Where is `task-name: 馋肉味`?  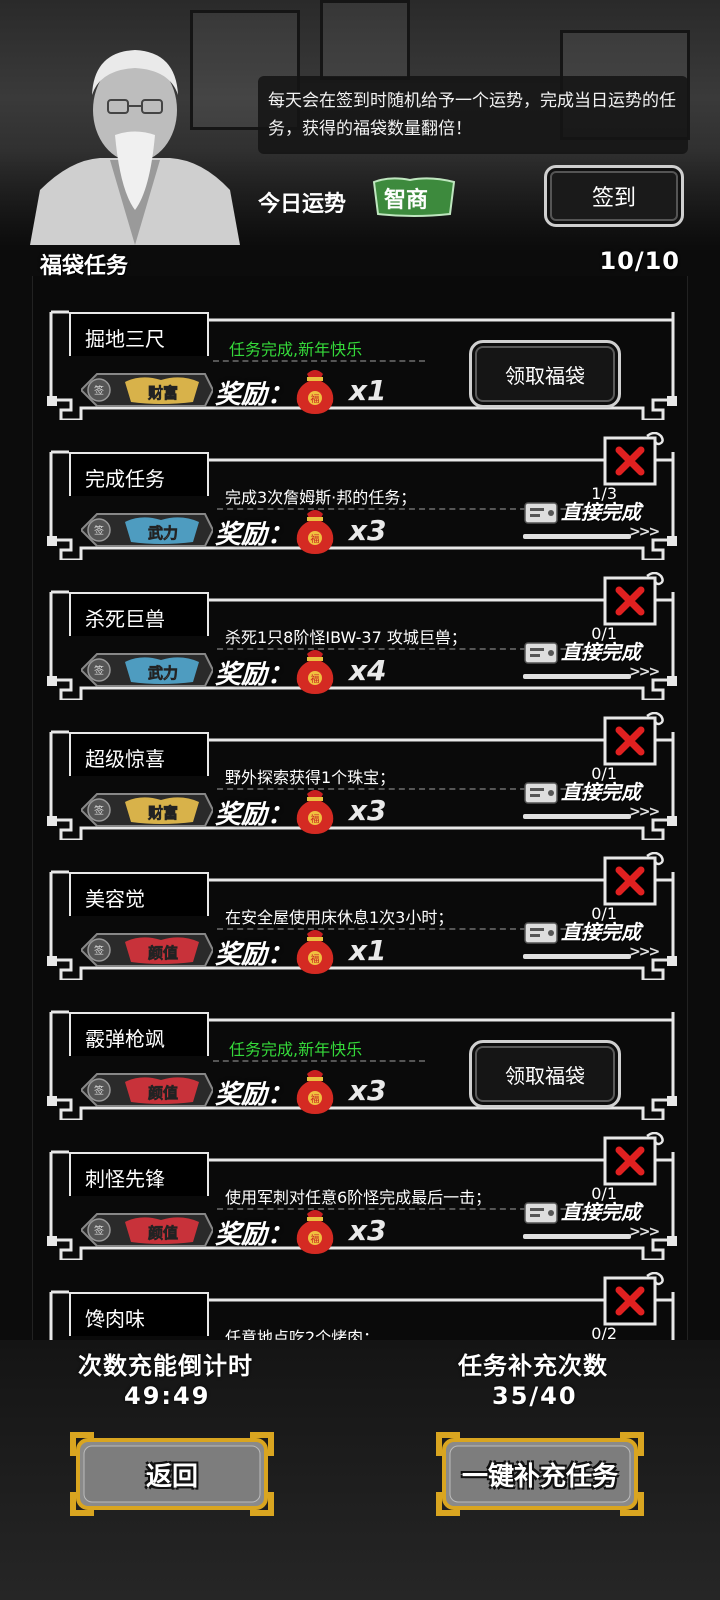 task-name: 馋肉味 is located at coordinates (139, 1314).